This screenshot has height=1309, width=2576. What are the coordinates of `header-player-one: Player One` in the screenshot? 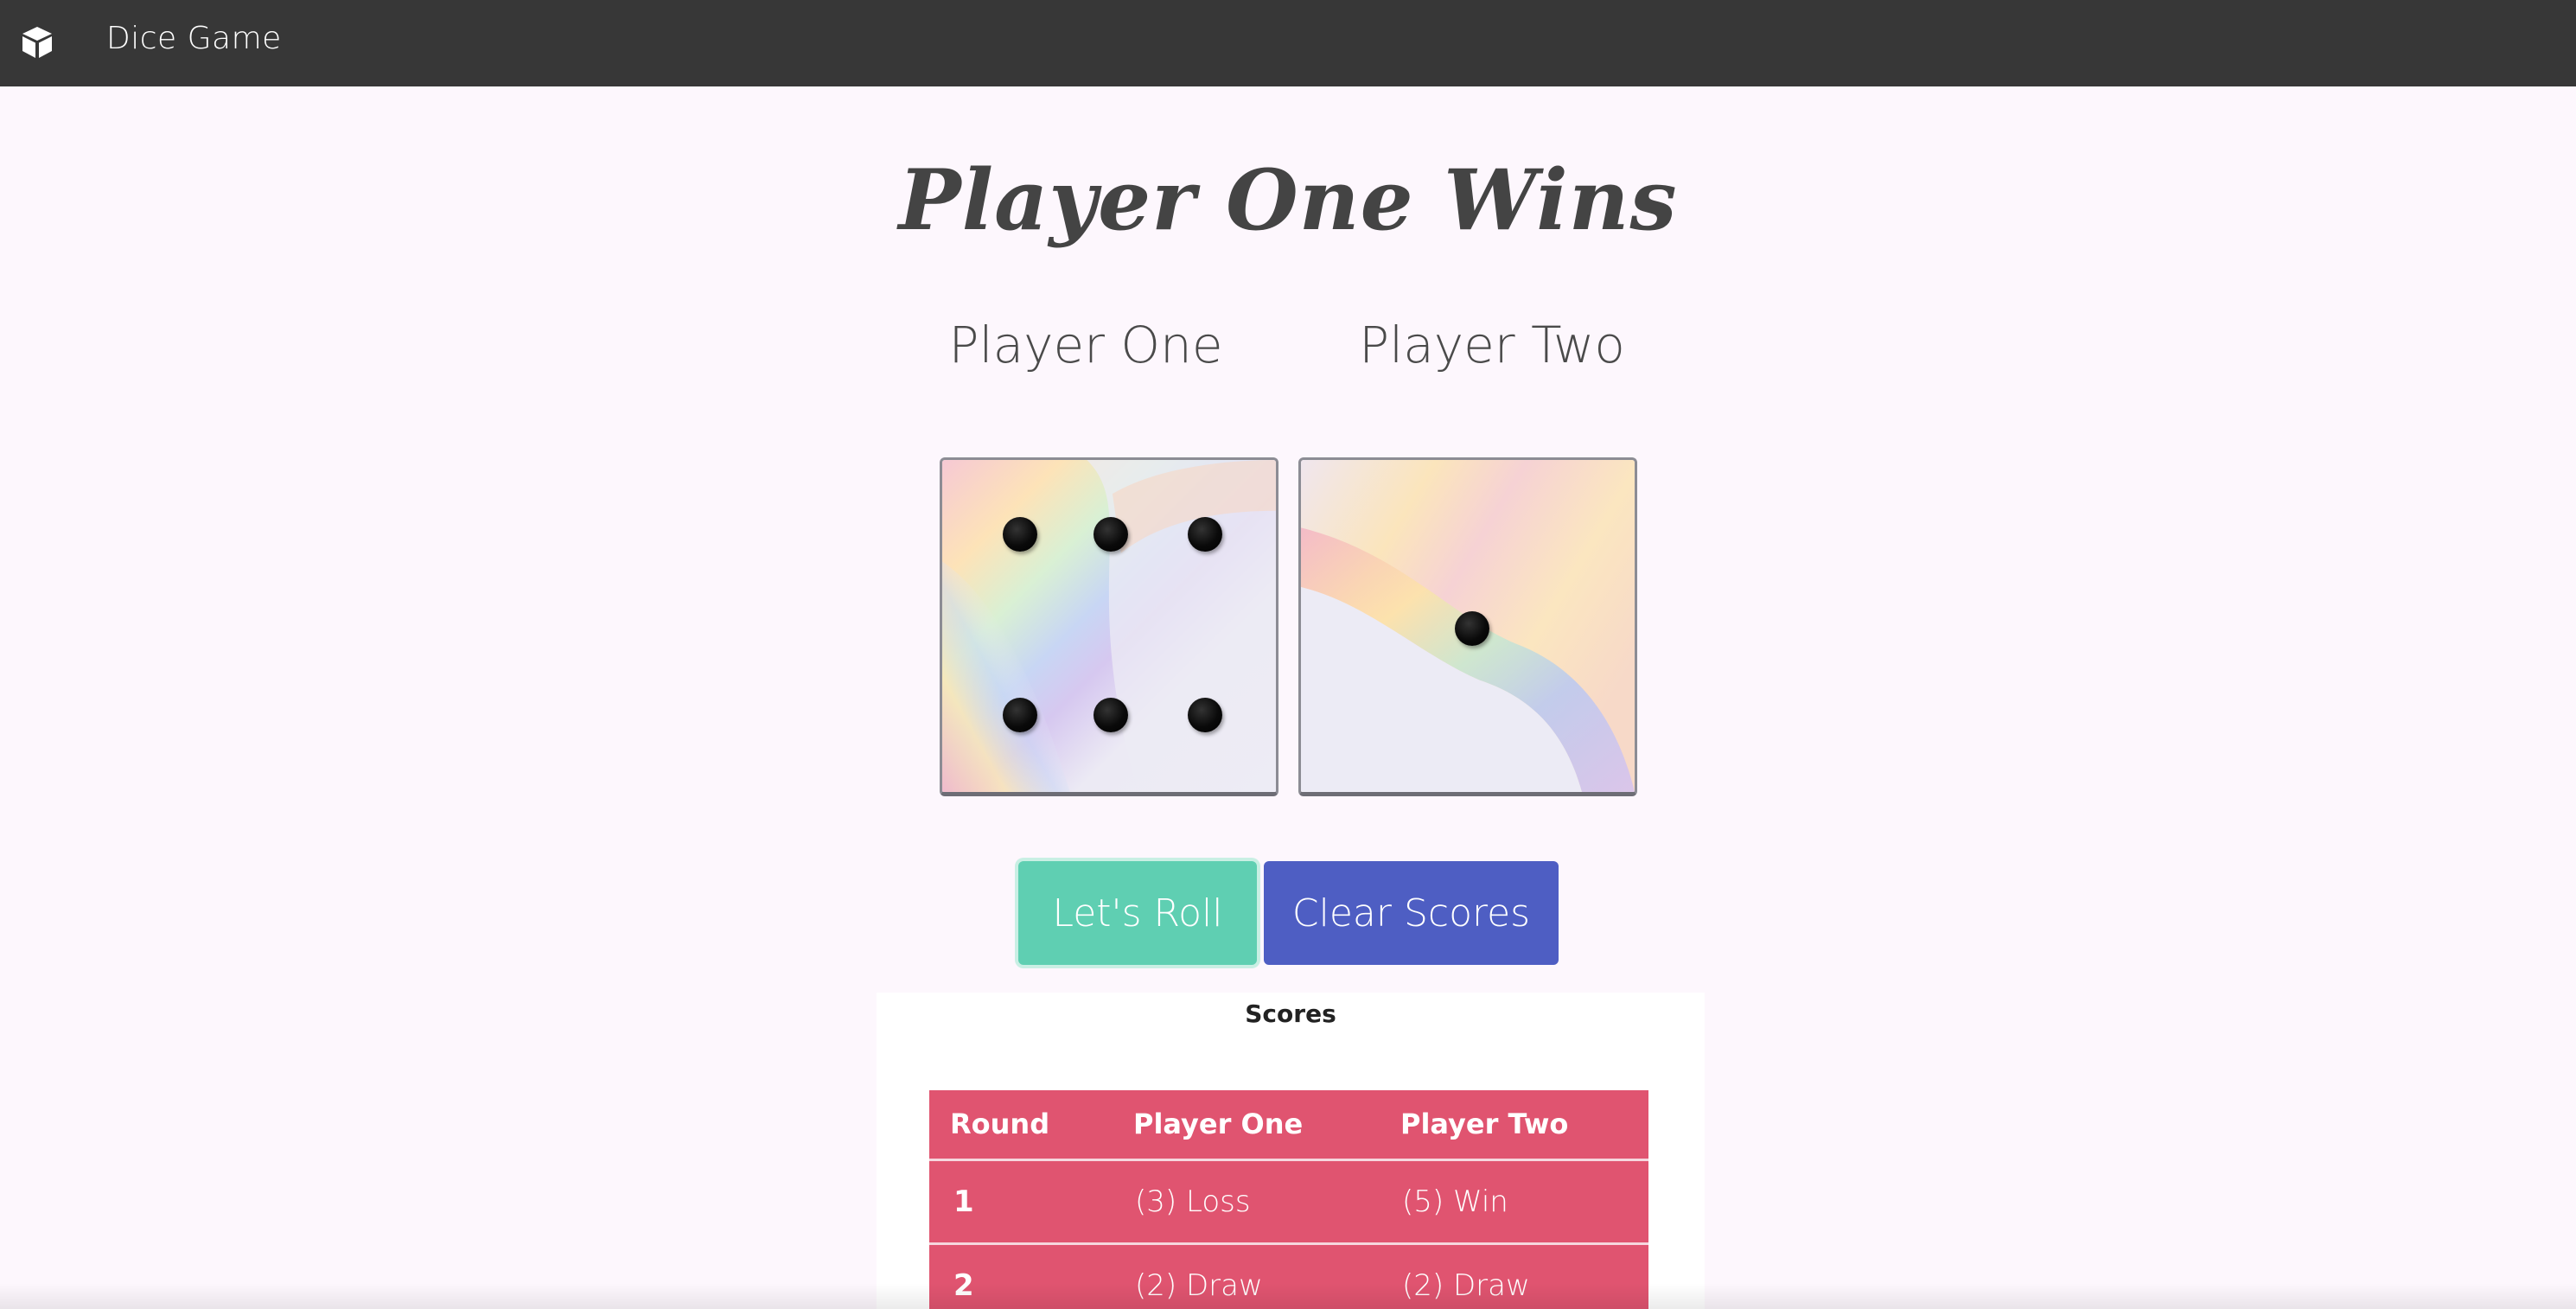 It's located at (1246, 1125).